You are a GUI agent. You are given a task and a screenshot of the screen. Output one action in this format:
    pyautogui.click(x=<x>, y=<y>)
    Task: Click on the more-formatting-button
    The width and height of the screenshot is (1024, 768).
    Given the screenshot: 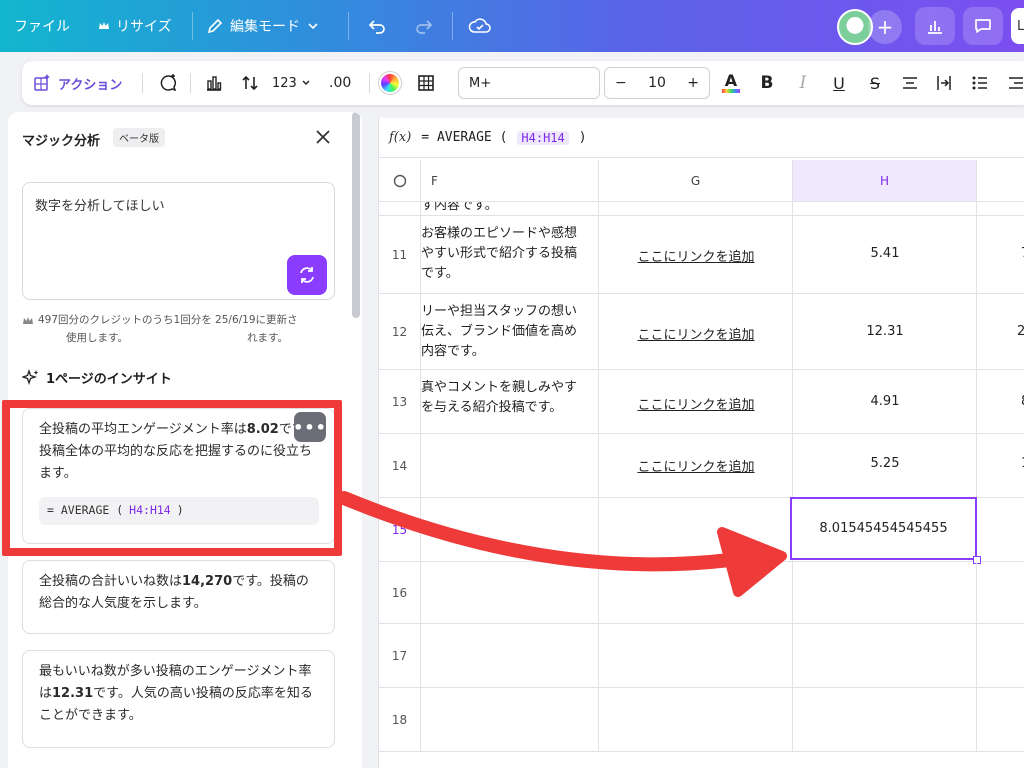 What is the action you would take?
    pyautogui.click(x=1014, y=83)
    